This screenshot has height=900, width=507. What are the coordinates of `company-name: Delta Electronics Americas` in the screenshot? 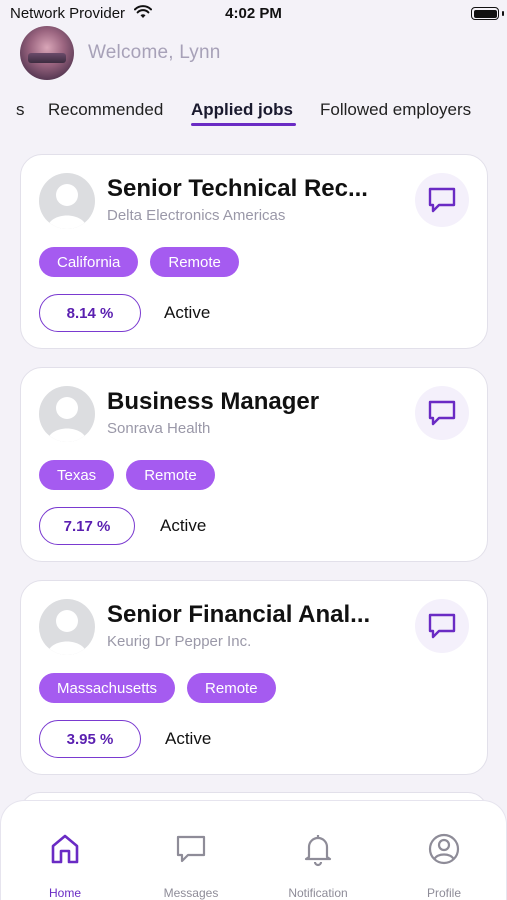 It's located at (196, 215).